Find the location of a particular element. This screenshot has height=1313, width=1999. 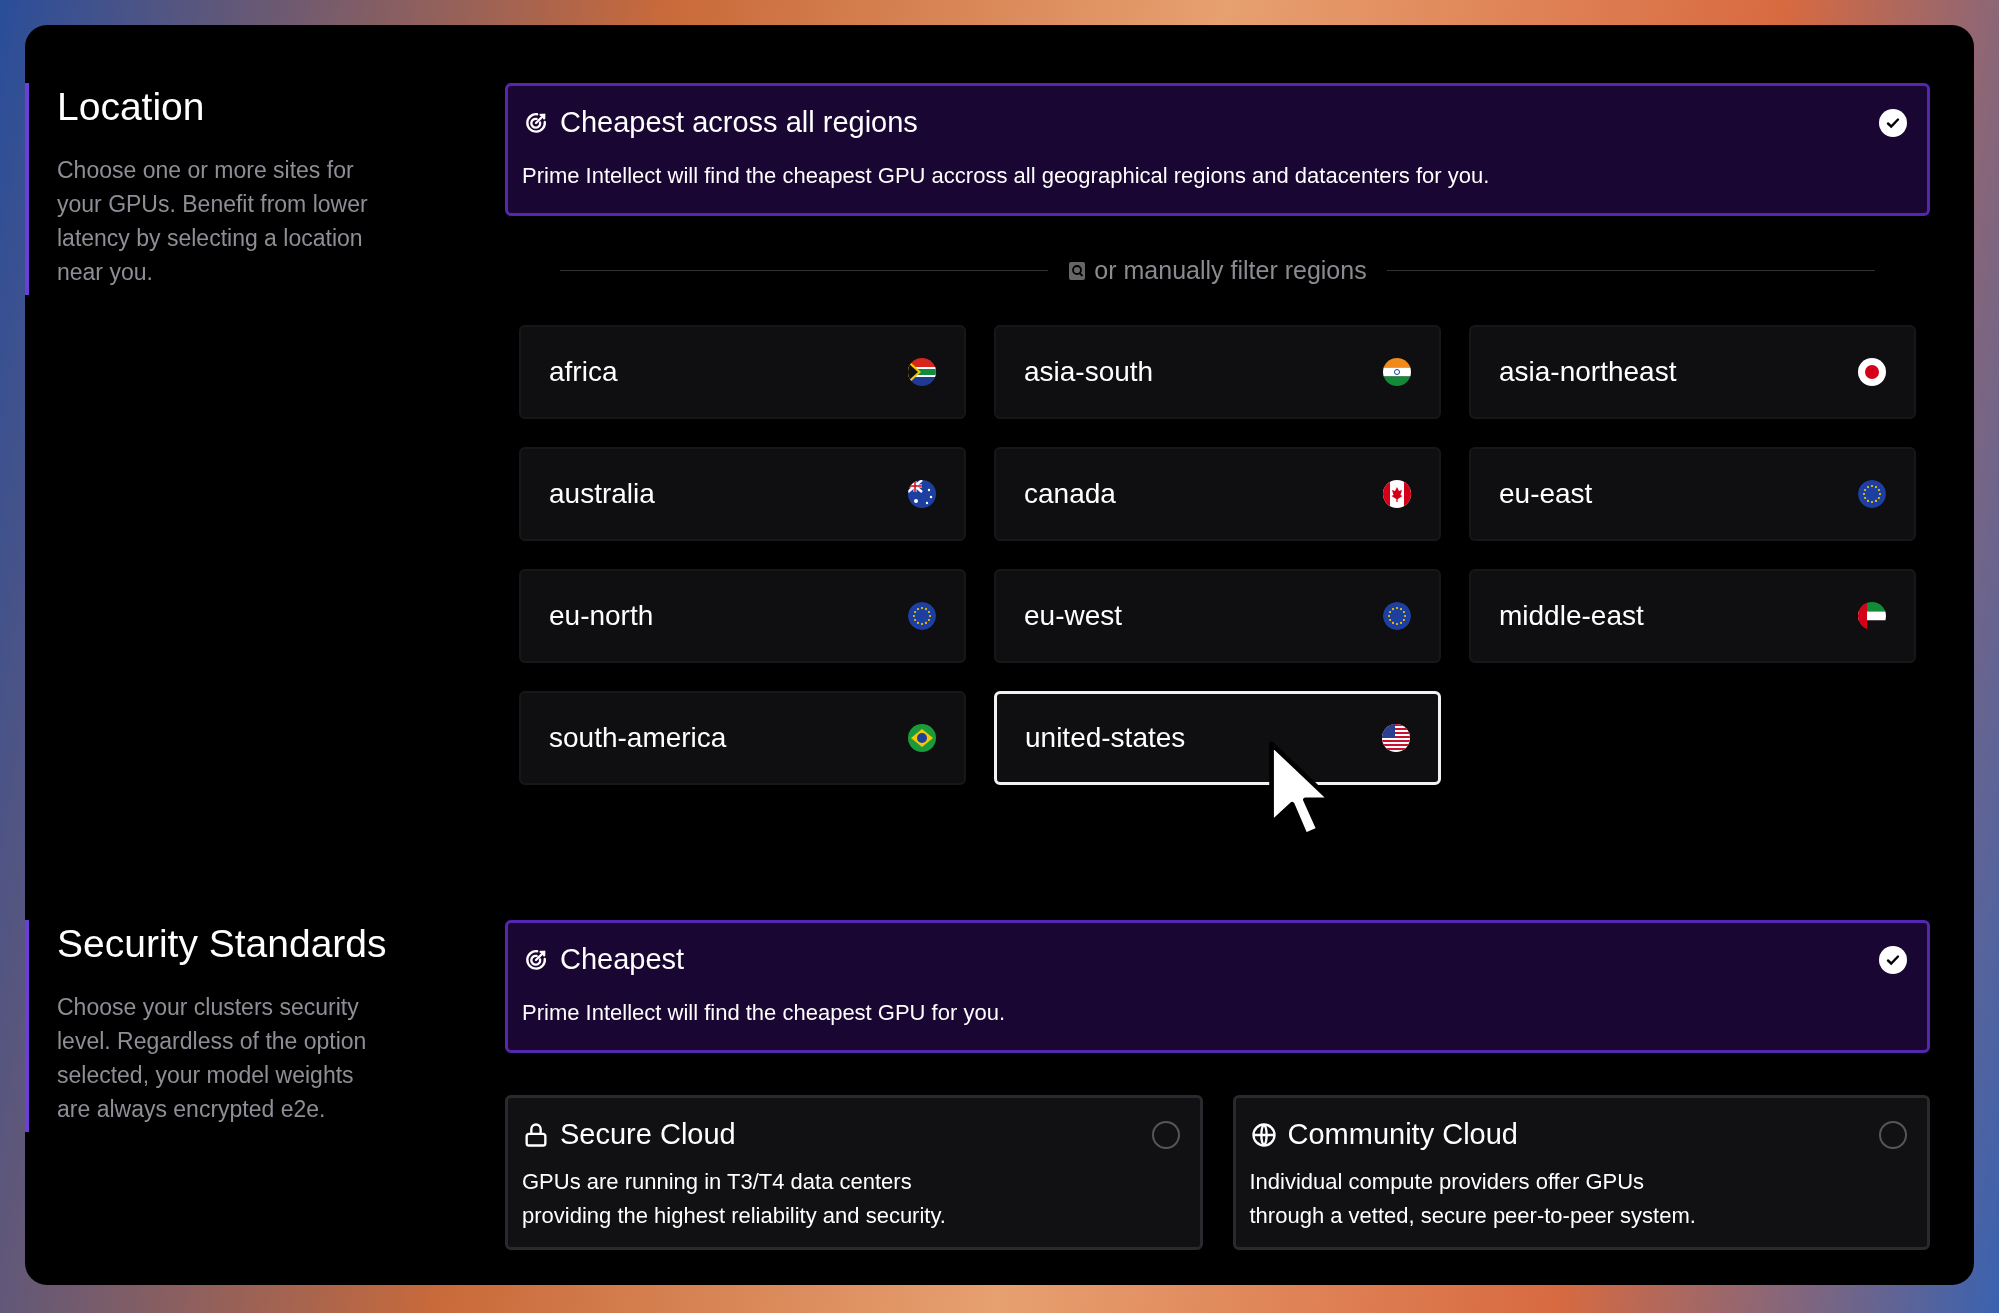

region-button: eu-east is located at coordinates (1692, 494).